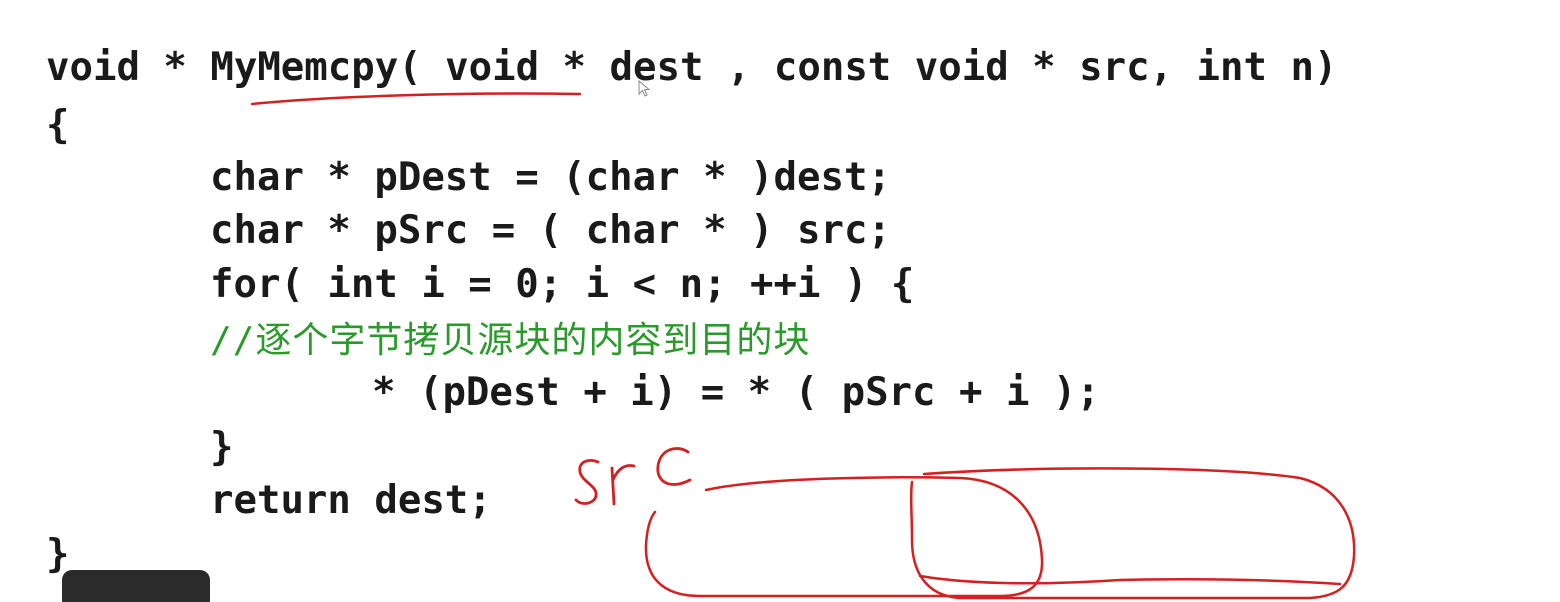 The height and width of the screenshot is (602, 1560). I want to click on dest-block-outline, so click(1132, 533).